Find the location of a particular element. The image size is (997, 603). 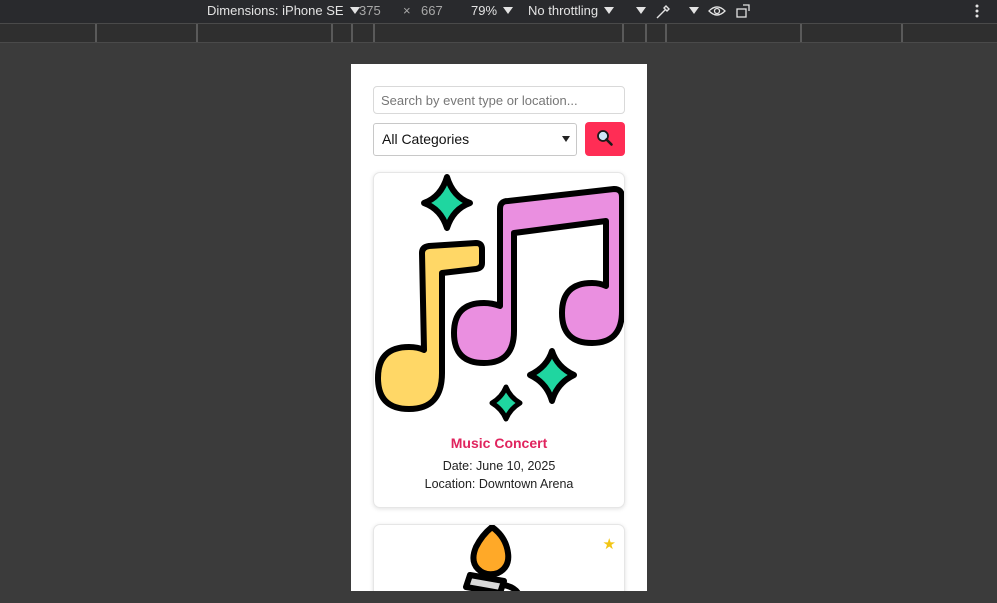

rotate-device-icon is located at coordinates (744, 12).